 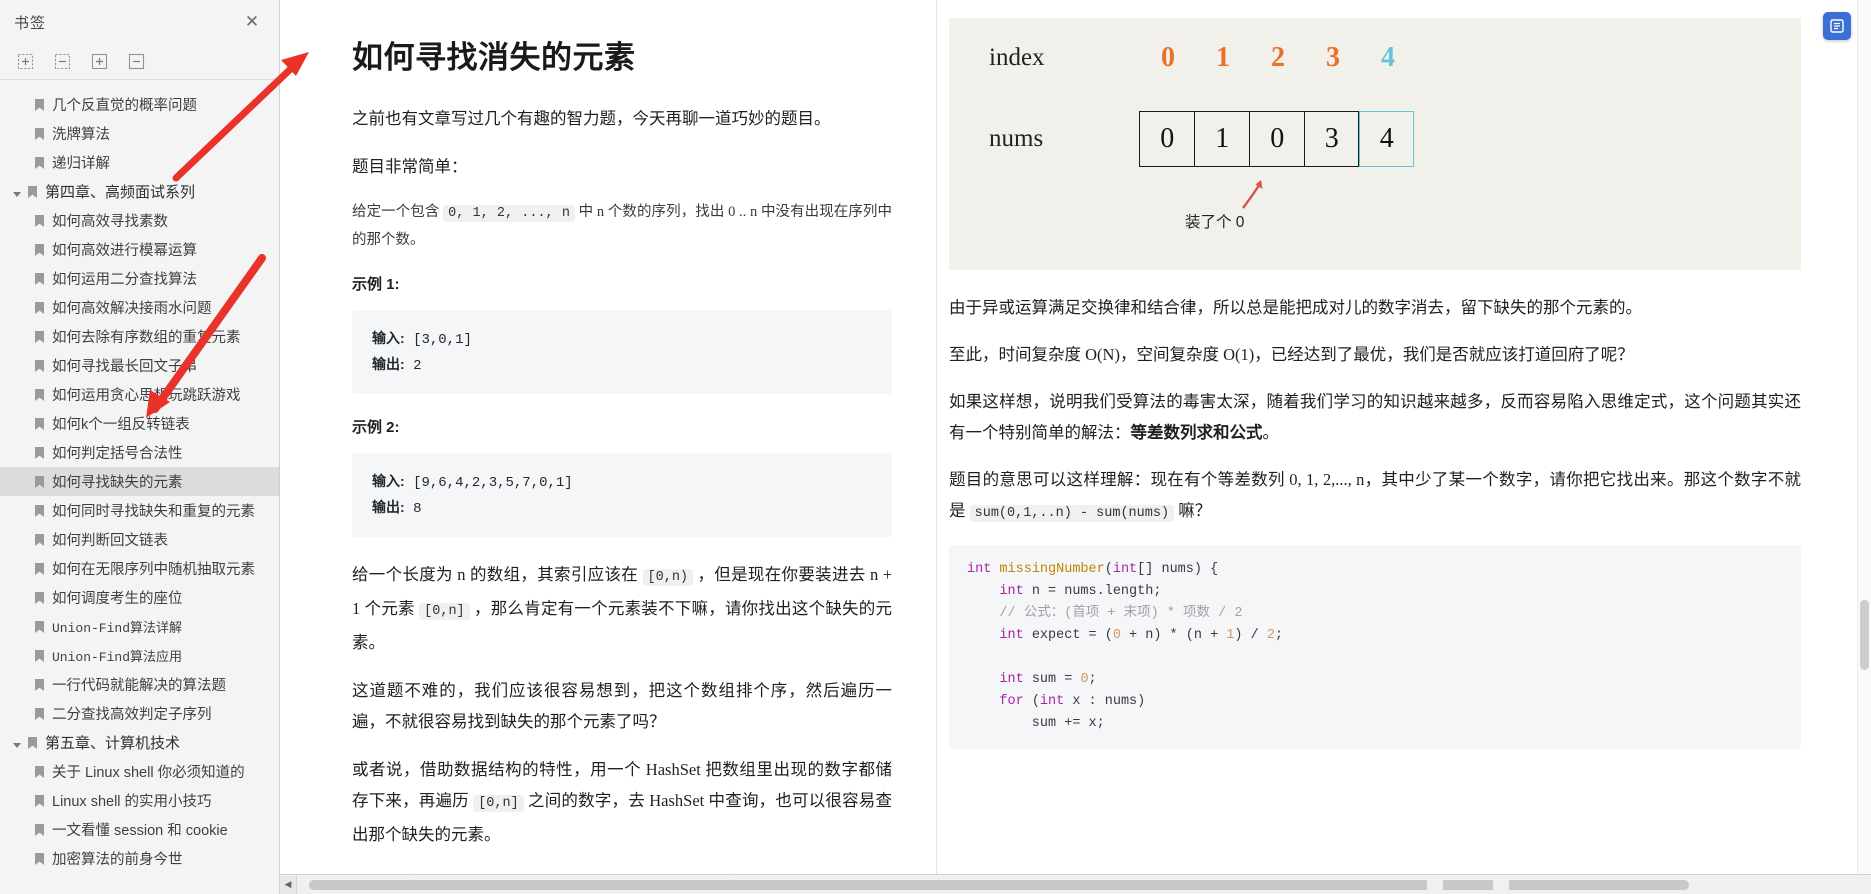 What do you see at coordinates (252, 22) in the screenshot?
I see `close-icon: ✕` at bounding box center [252, 22].